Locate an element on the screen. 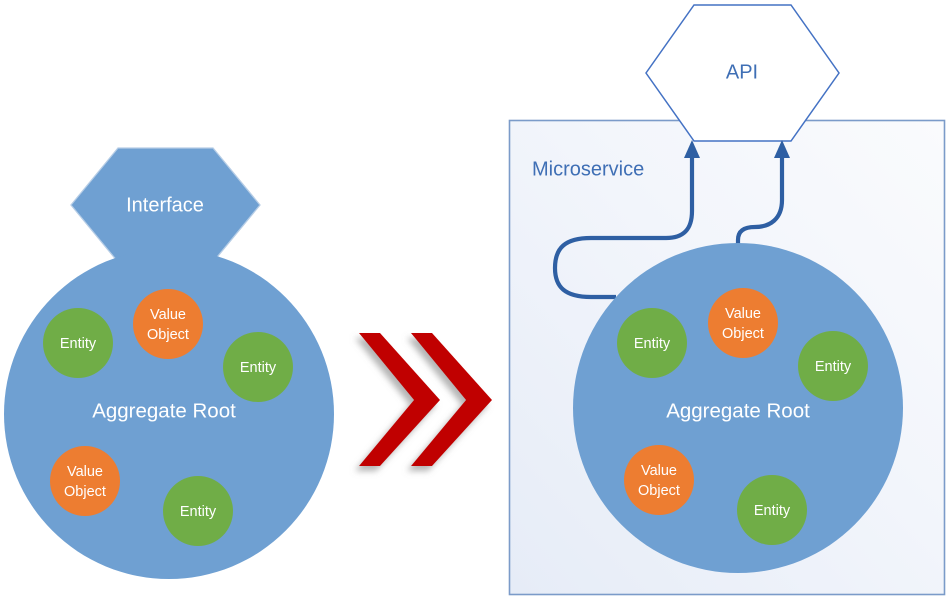 This screenshot has height=601, width=948. value-object-label-right-1-line2: Object is located at coordinates (743, 334).